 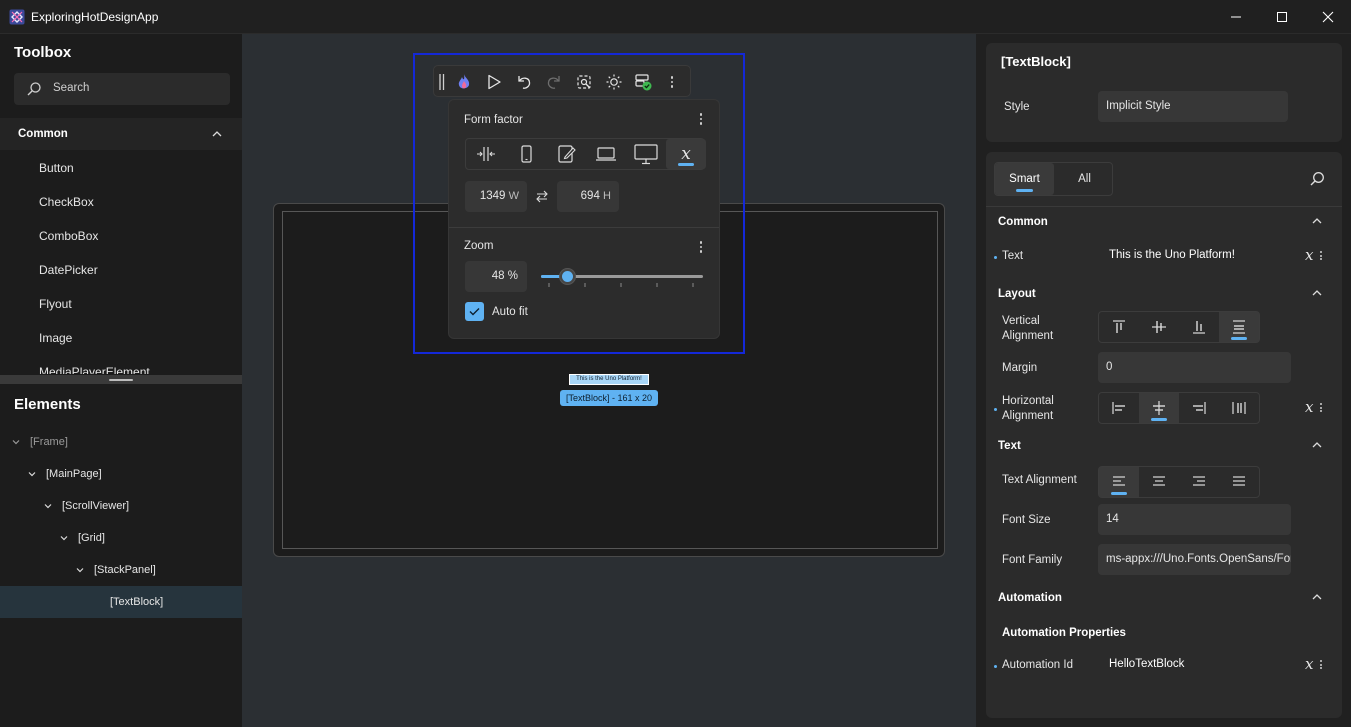 I want to click on align-top-icon, so click(x=1119, y=326).